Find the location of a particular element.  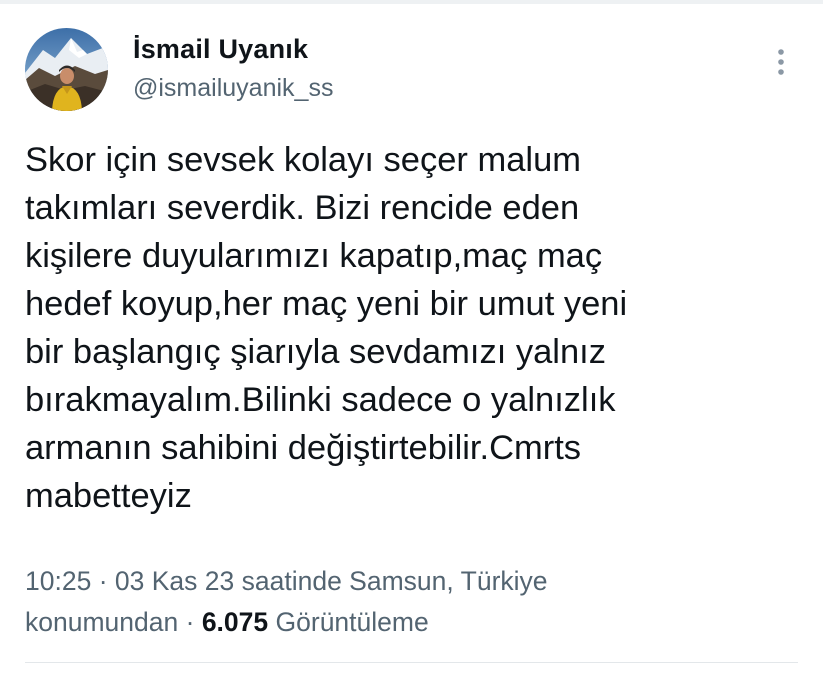

tweet-time: 10:25 is located at coordinates (58, 581).